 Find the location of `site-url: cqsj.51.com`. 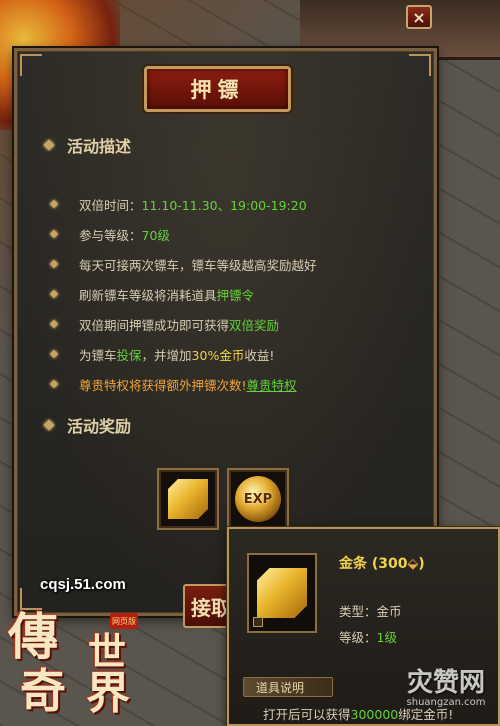

site-url: cqsj.51.com is located at coordinates (83, 584).